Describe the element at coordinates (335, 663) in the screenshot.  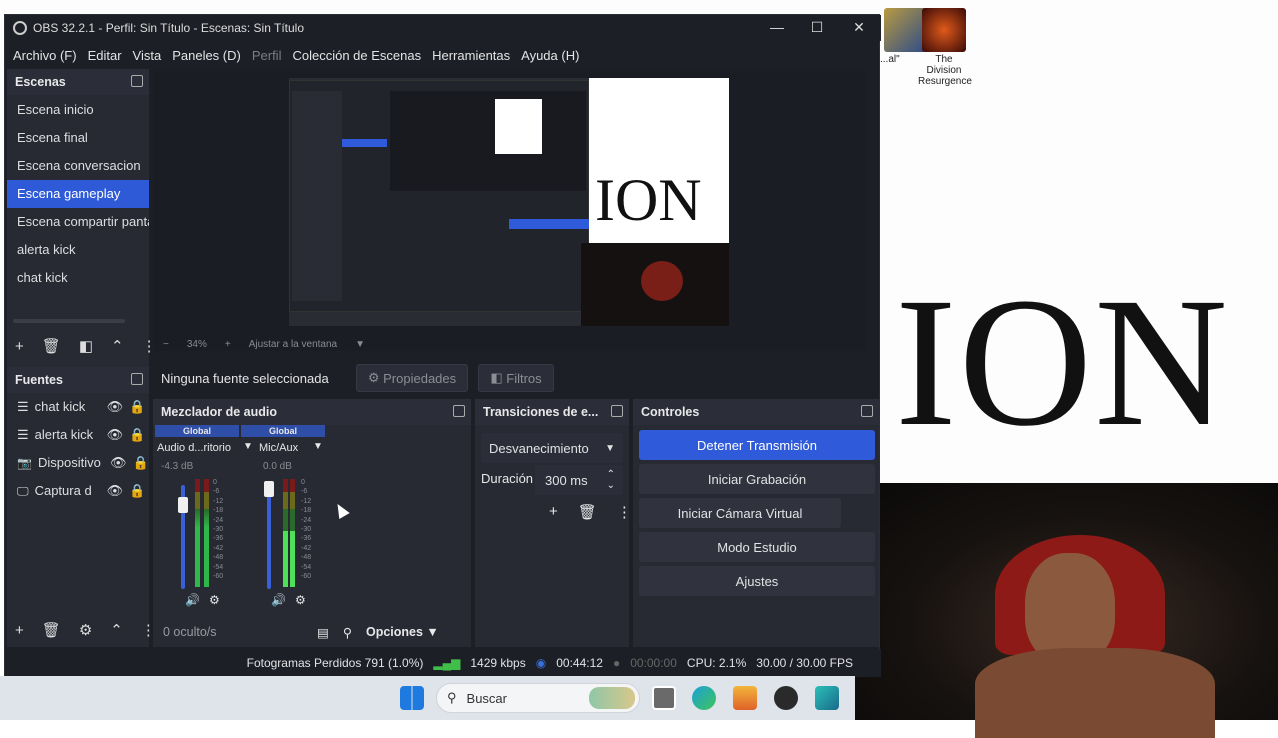
I see `dropped-frames: Fotogramas Perdidos 791 (1.0%)` at that location.